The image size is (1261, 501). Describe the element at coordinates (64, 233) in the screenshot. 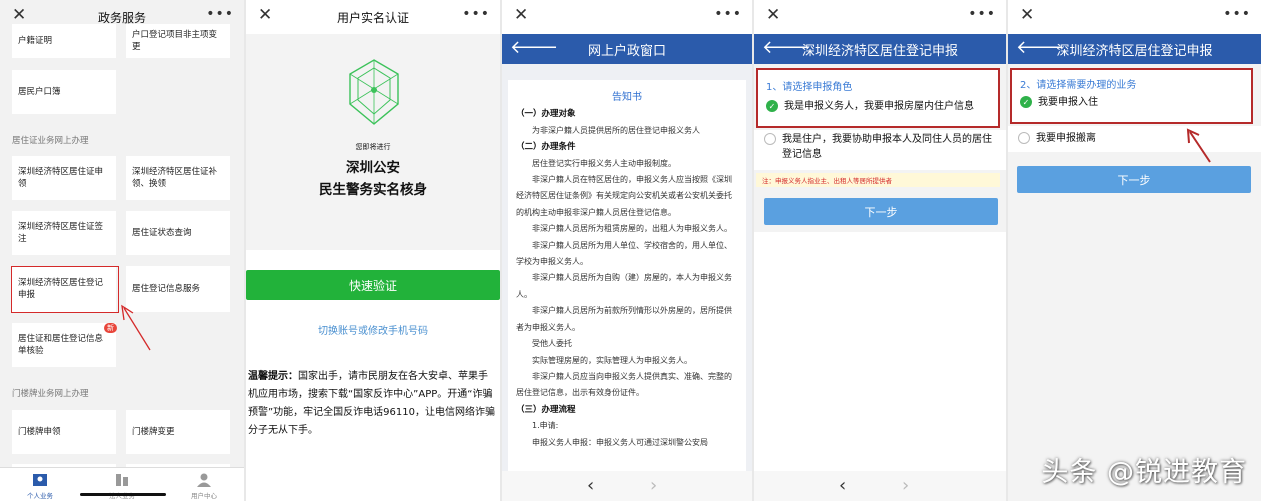

I see `tile-permit-endorse: 深圳经济特区居住证签注` at that location.